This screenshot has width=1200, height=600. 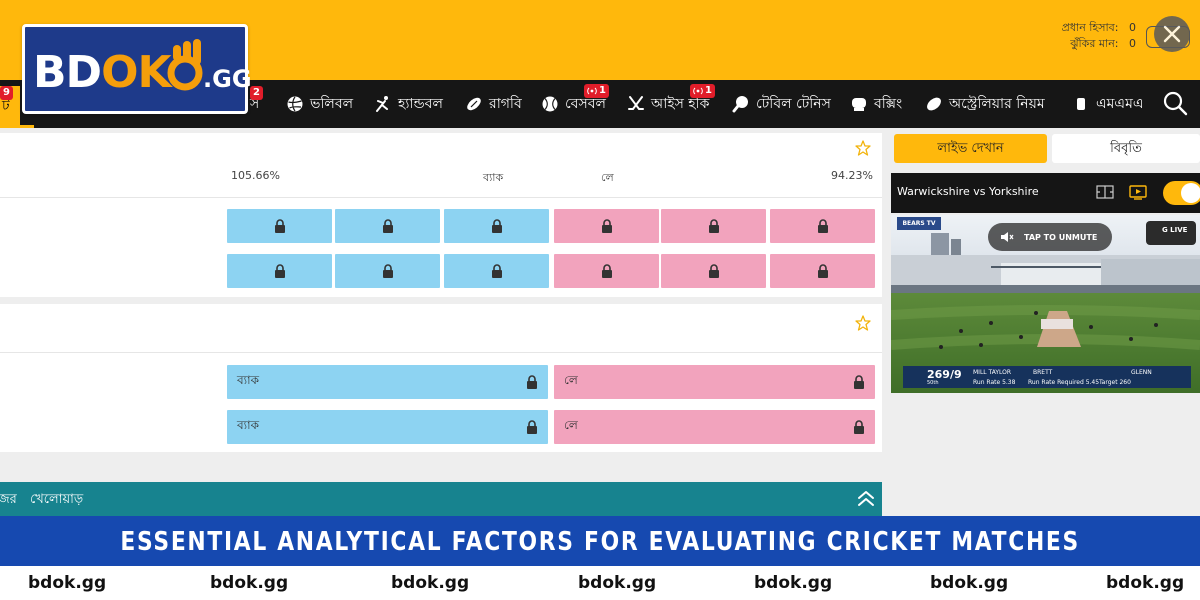 I want to click on back-column-header: ব্যাক, so click(x=493, y=177).